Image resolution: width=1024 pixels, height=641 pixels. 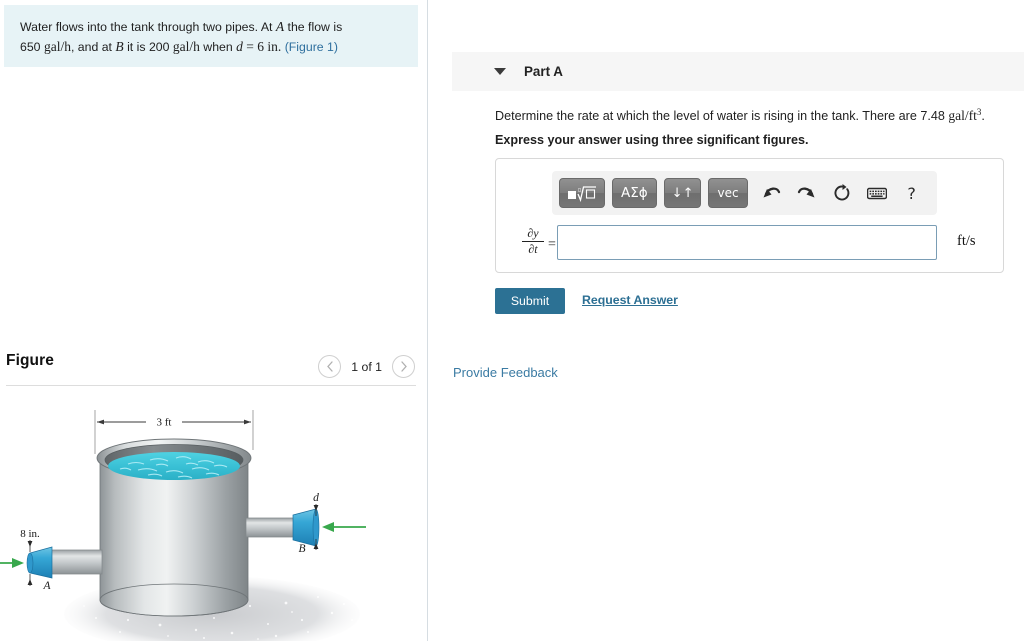 I want to click on updown-arrow-label: ↓↑, so click(x=682, y=193).